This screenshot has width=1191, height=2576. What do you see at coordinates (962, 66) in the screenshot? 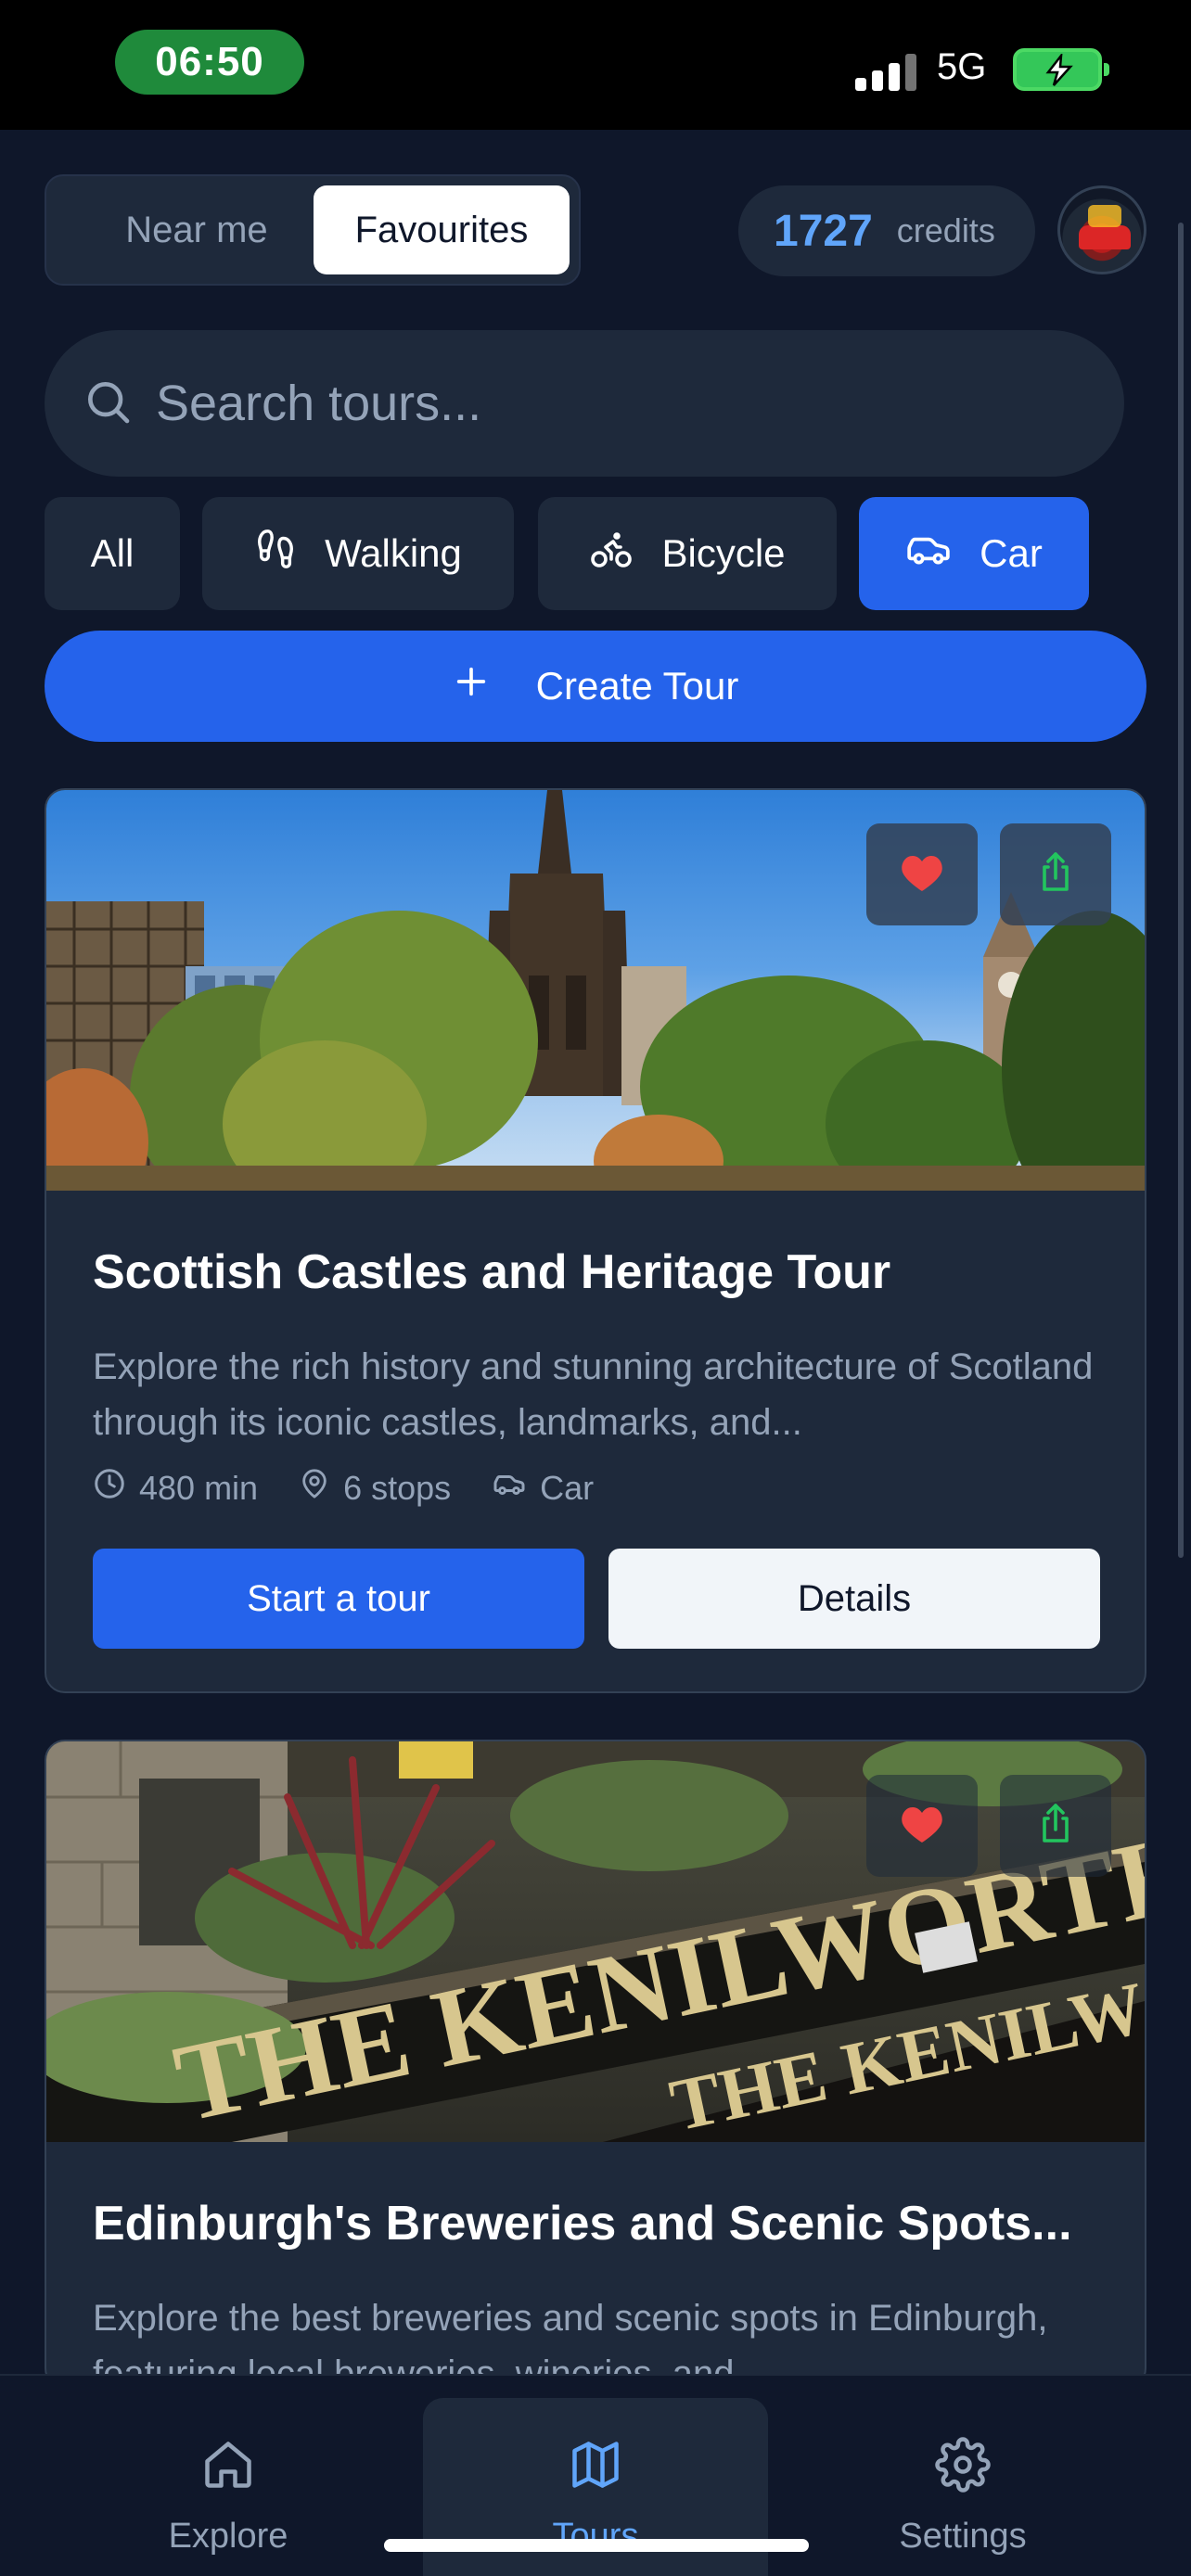
I see `network-label: 5G` at bounding box center [962, 66].